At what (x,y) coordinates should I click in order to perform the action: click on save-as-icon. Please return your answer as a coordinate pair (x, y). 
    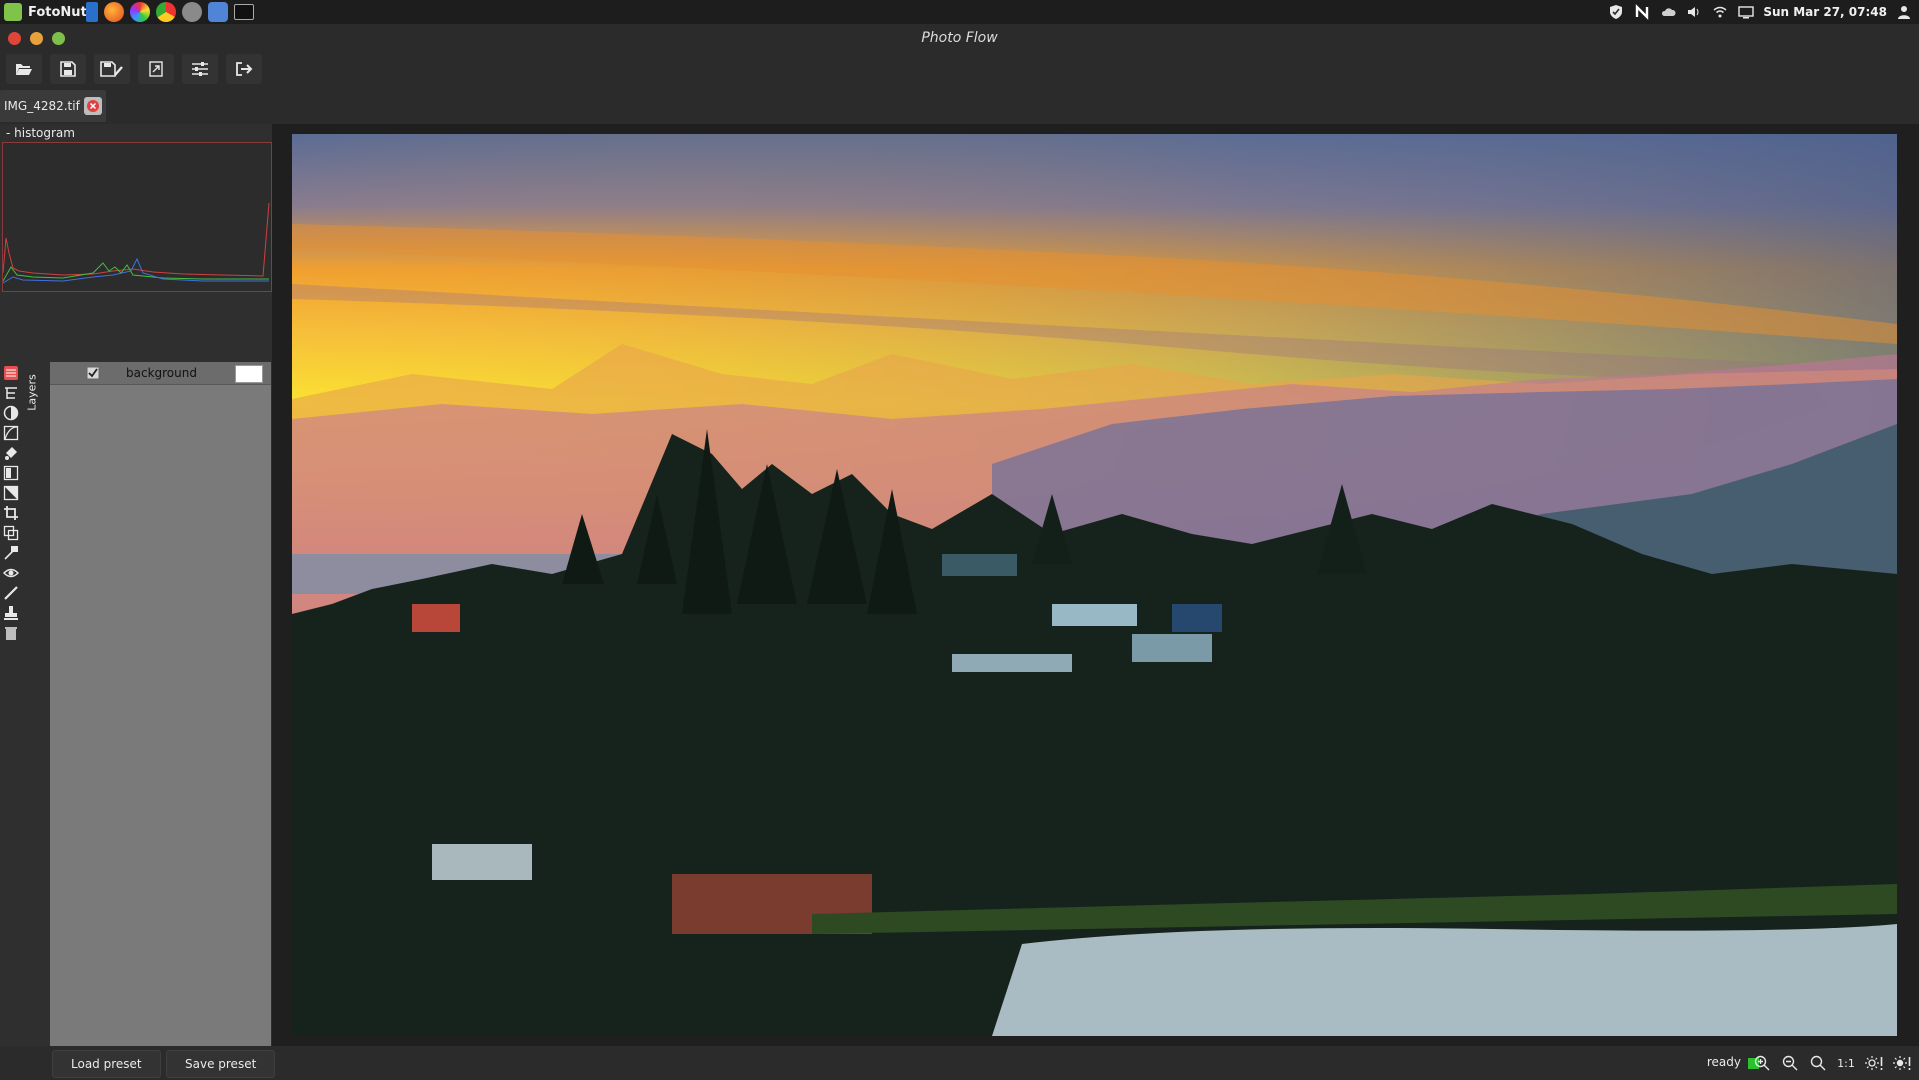
    Looking at the image, I should click on (111, 69).